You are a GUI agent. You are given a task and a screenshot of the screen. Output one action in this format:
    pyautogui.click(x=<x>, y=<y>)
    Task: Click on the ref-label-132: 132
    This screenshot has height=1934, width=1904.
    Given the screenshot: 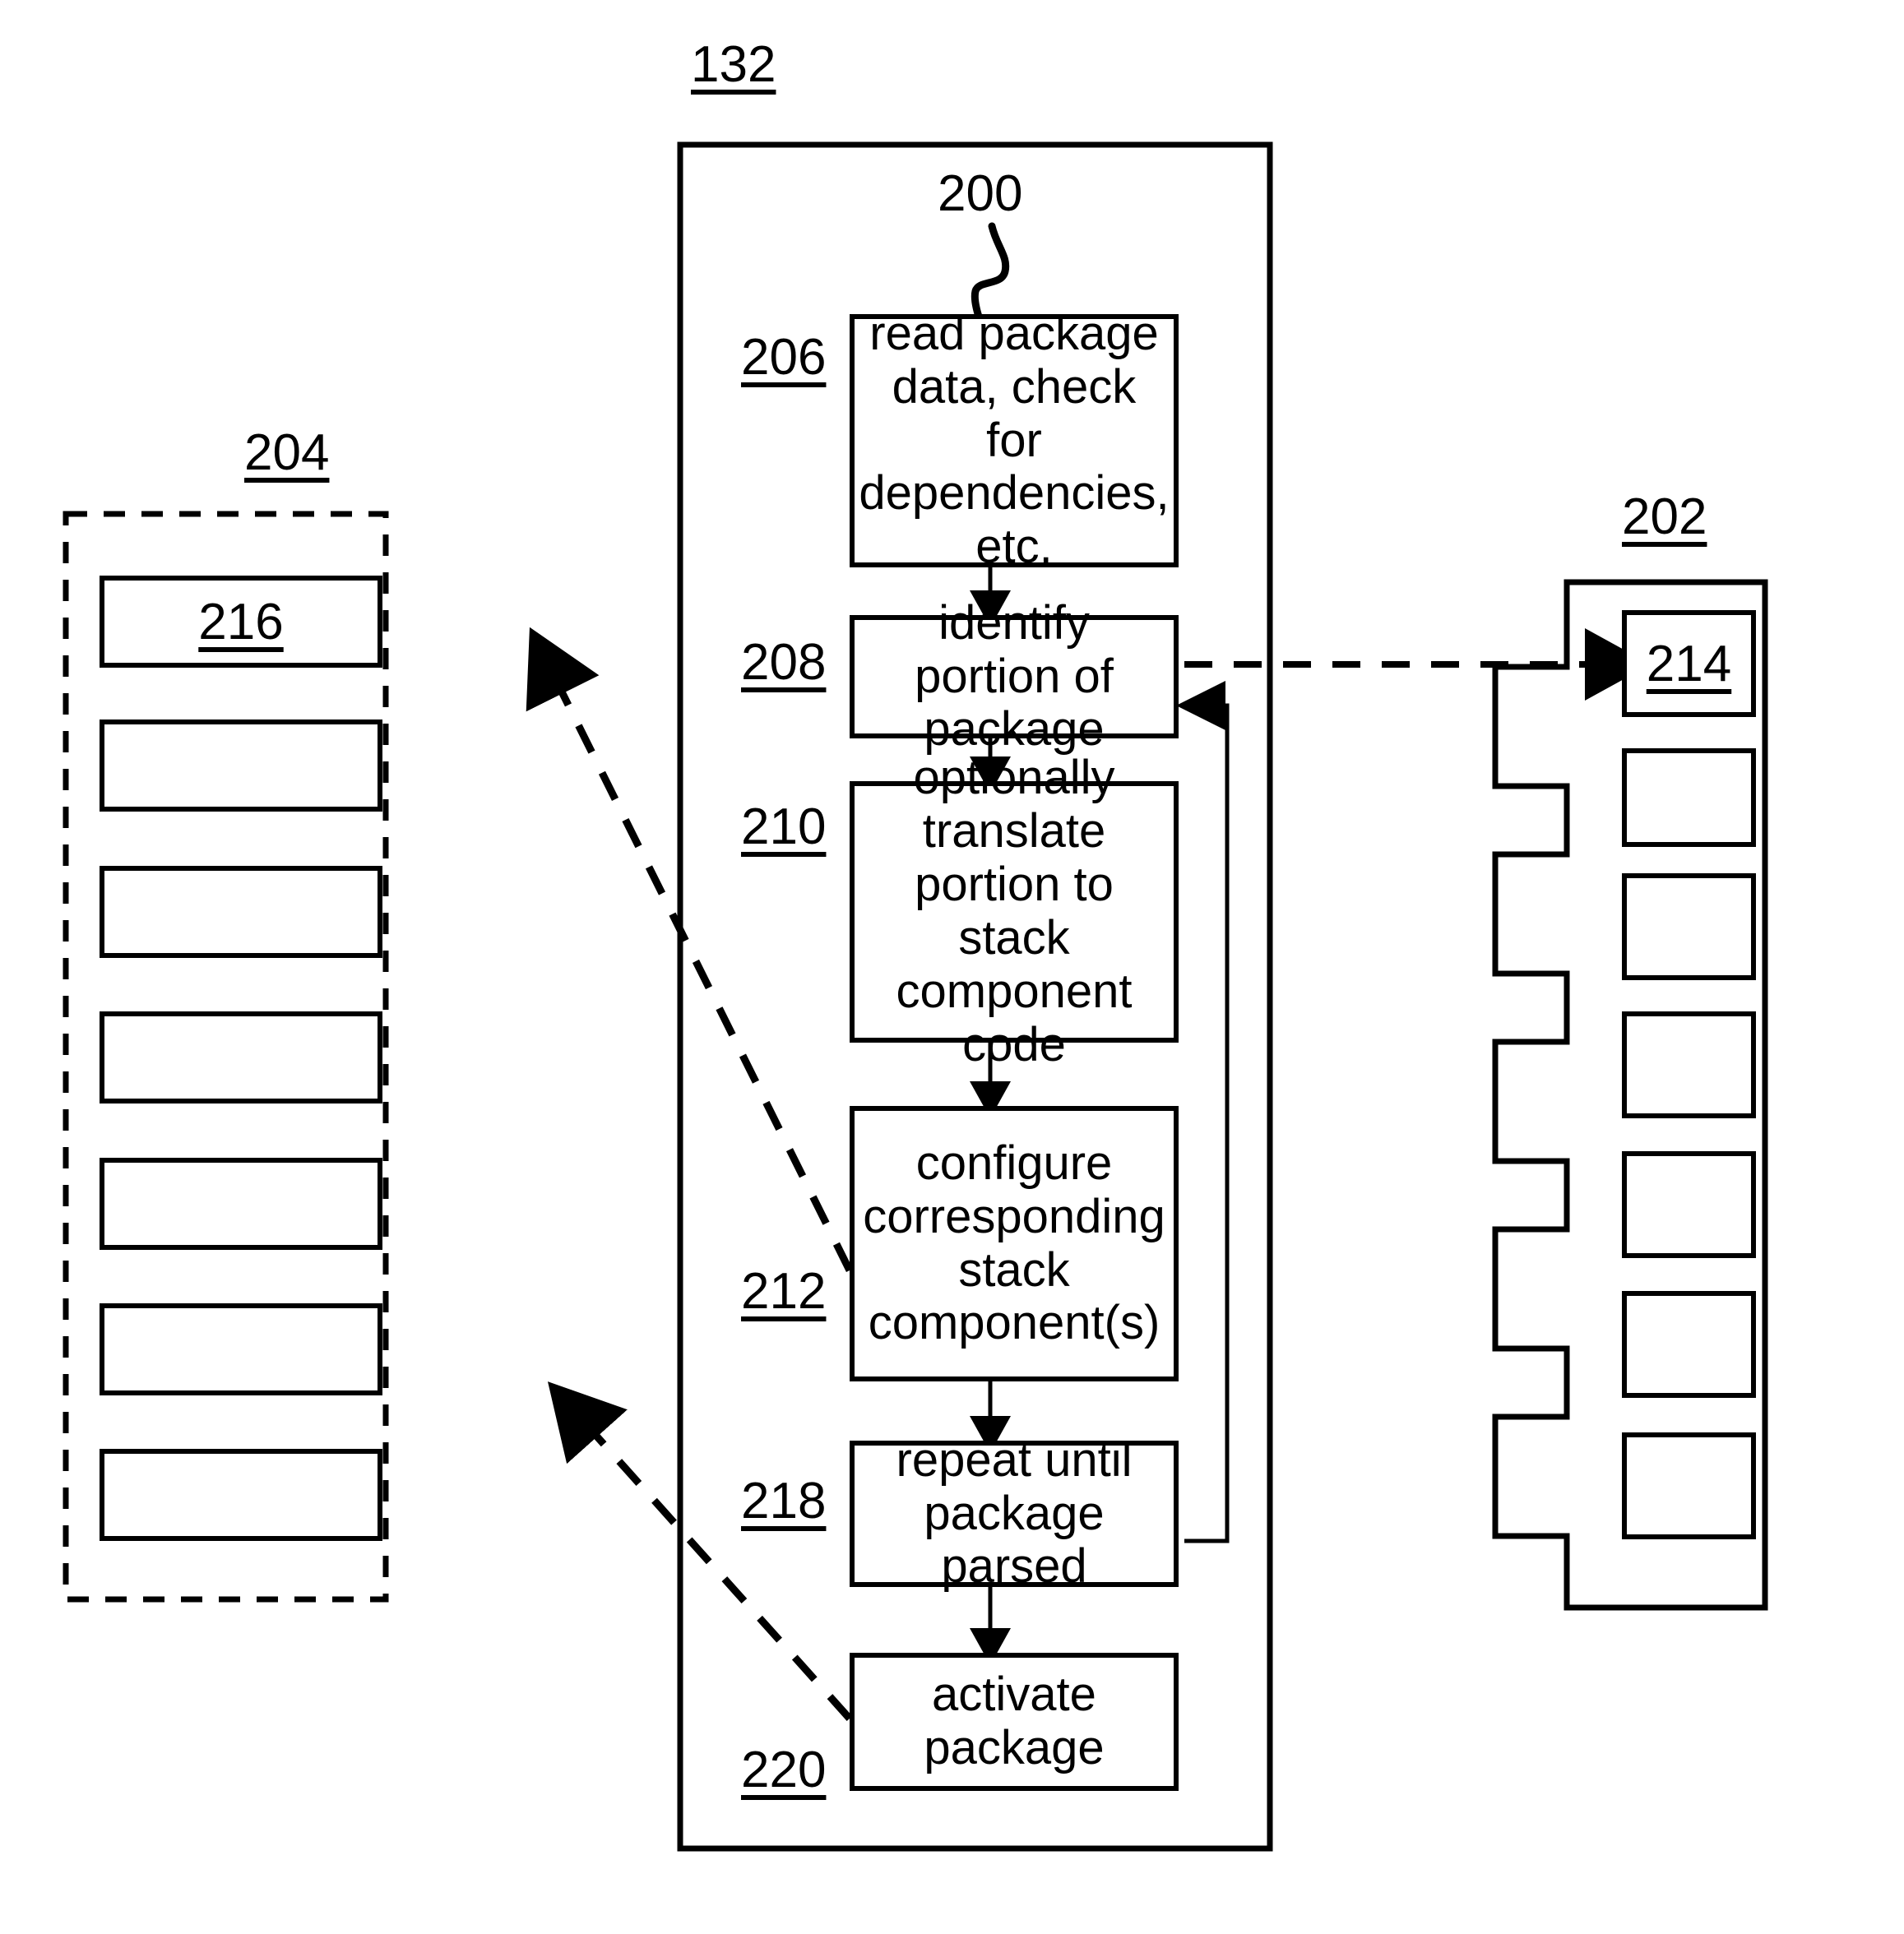 What is the action you would take?
    pyautogui.click(x=733, y=64)
    